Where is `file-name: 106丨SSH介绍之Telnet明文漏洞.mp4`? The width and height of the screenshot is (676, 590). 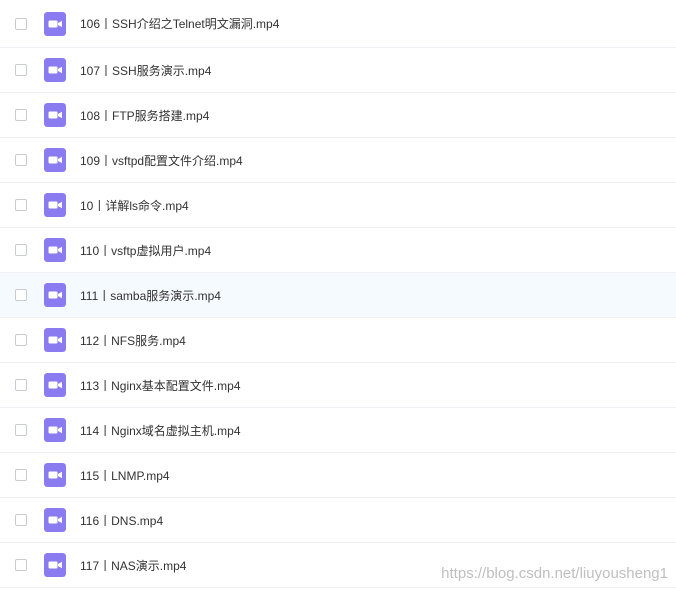 file-name: 106丨SSH介绍之Telnet明文漏洞.mp4 is located at coordinates (179, 23).